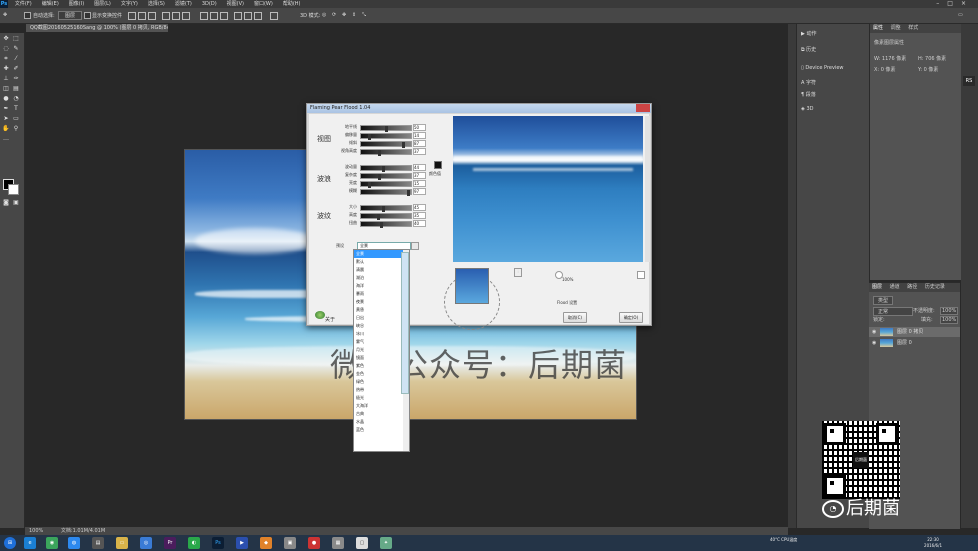 The height and width of the screenshot is (551, 978). What do you see at coordinates (6, 98) in the screenshot?
I see `blur-tool-icon: ●` at bounding box center [6, 98].